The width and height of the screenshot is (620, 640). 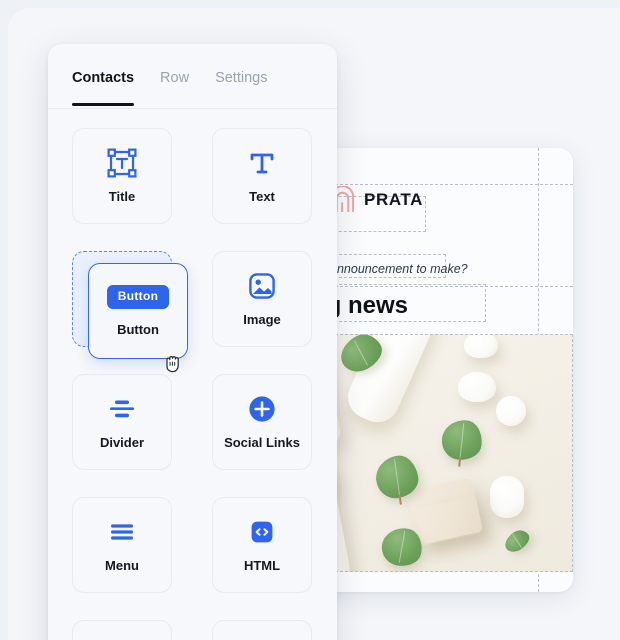 I want to click on hamburger-menu-icon, so click(x=122, y=532).